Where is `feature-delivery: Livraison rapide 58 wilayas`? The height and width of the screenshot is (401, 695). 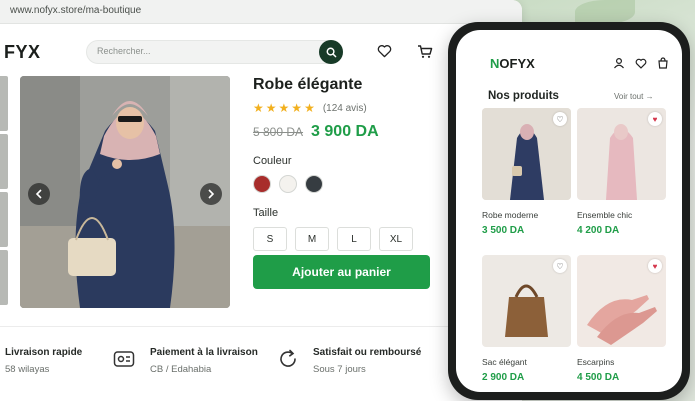 feature-delivery: Livraison rapide 58 wilayas is located at coordinates (43, 361).